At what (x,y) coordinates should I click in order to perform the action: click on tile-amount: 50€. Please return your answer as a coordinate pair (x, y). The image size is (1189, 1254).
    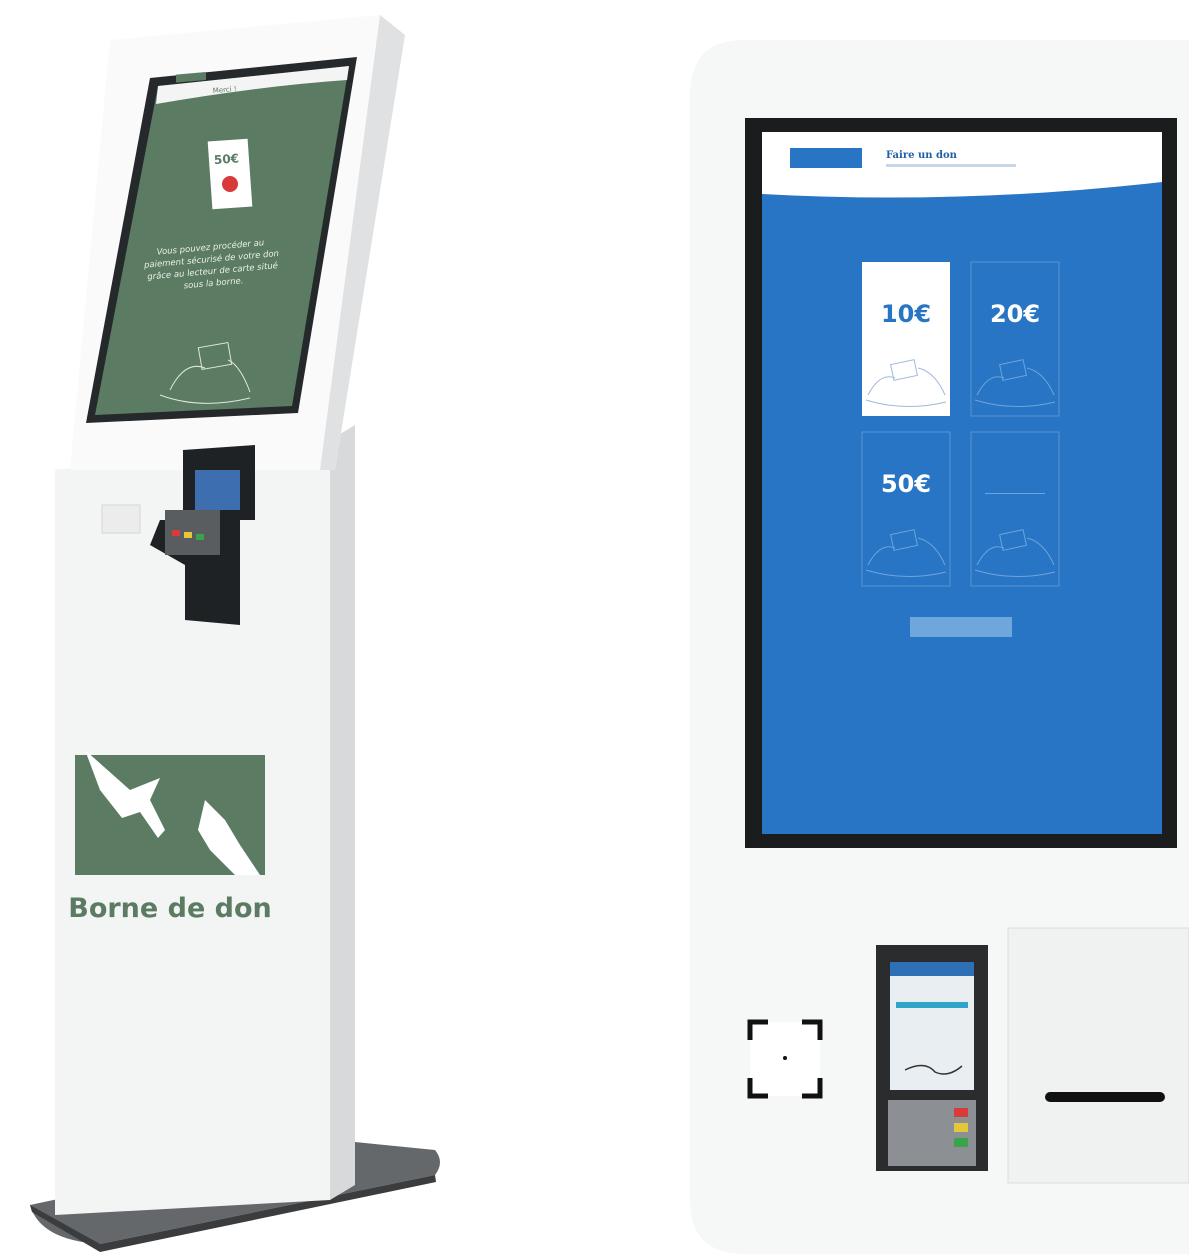
    Looking at the image, I should click on (906, 484).